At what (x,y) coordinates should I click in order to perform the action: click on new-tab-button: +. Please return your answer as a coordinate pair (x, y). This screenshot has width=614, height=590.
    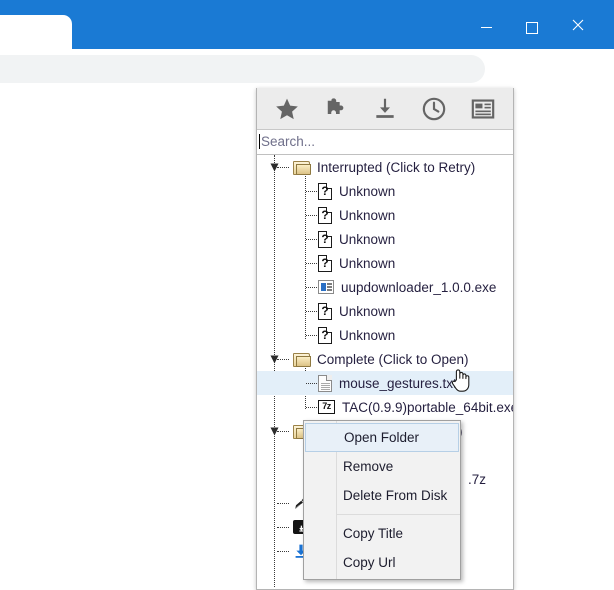
    Looking at the image, I should click on (52, 34).